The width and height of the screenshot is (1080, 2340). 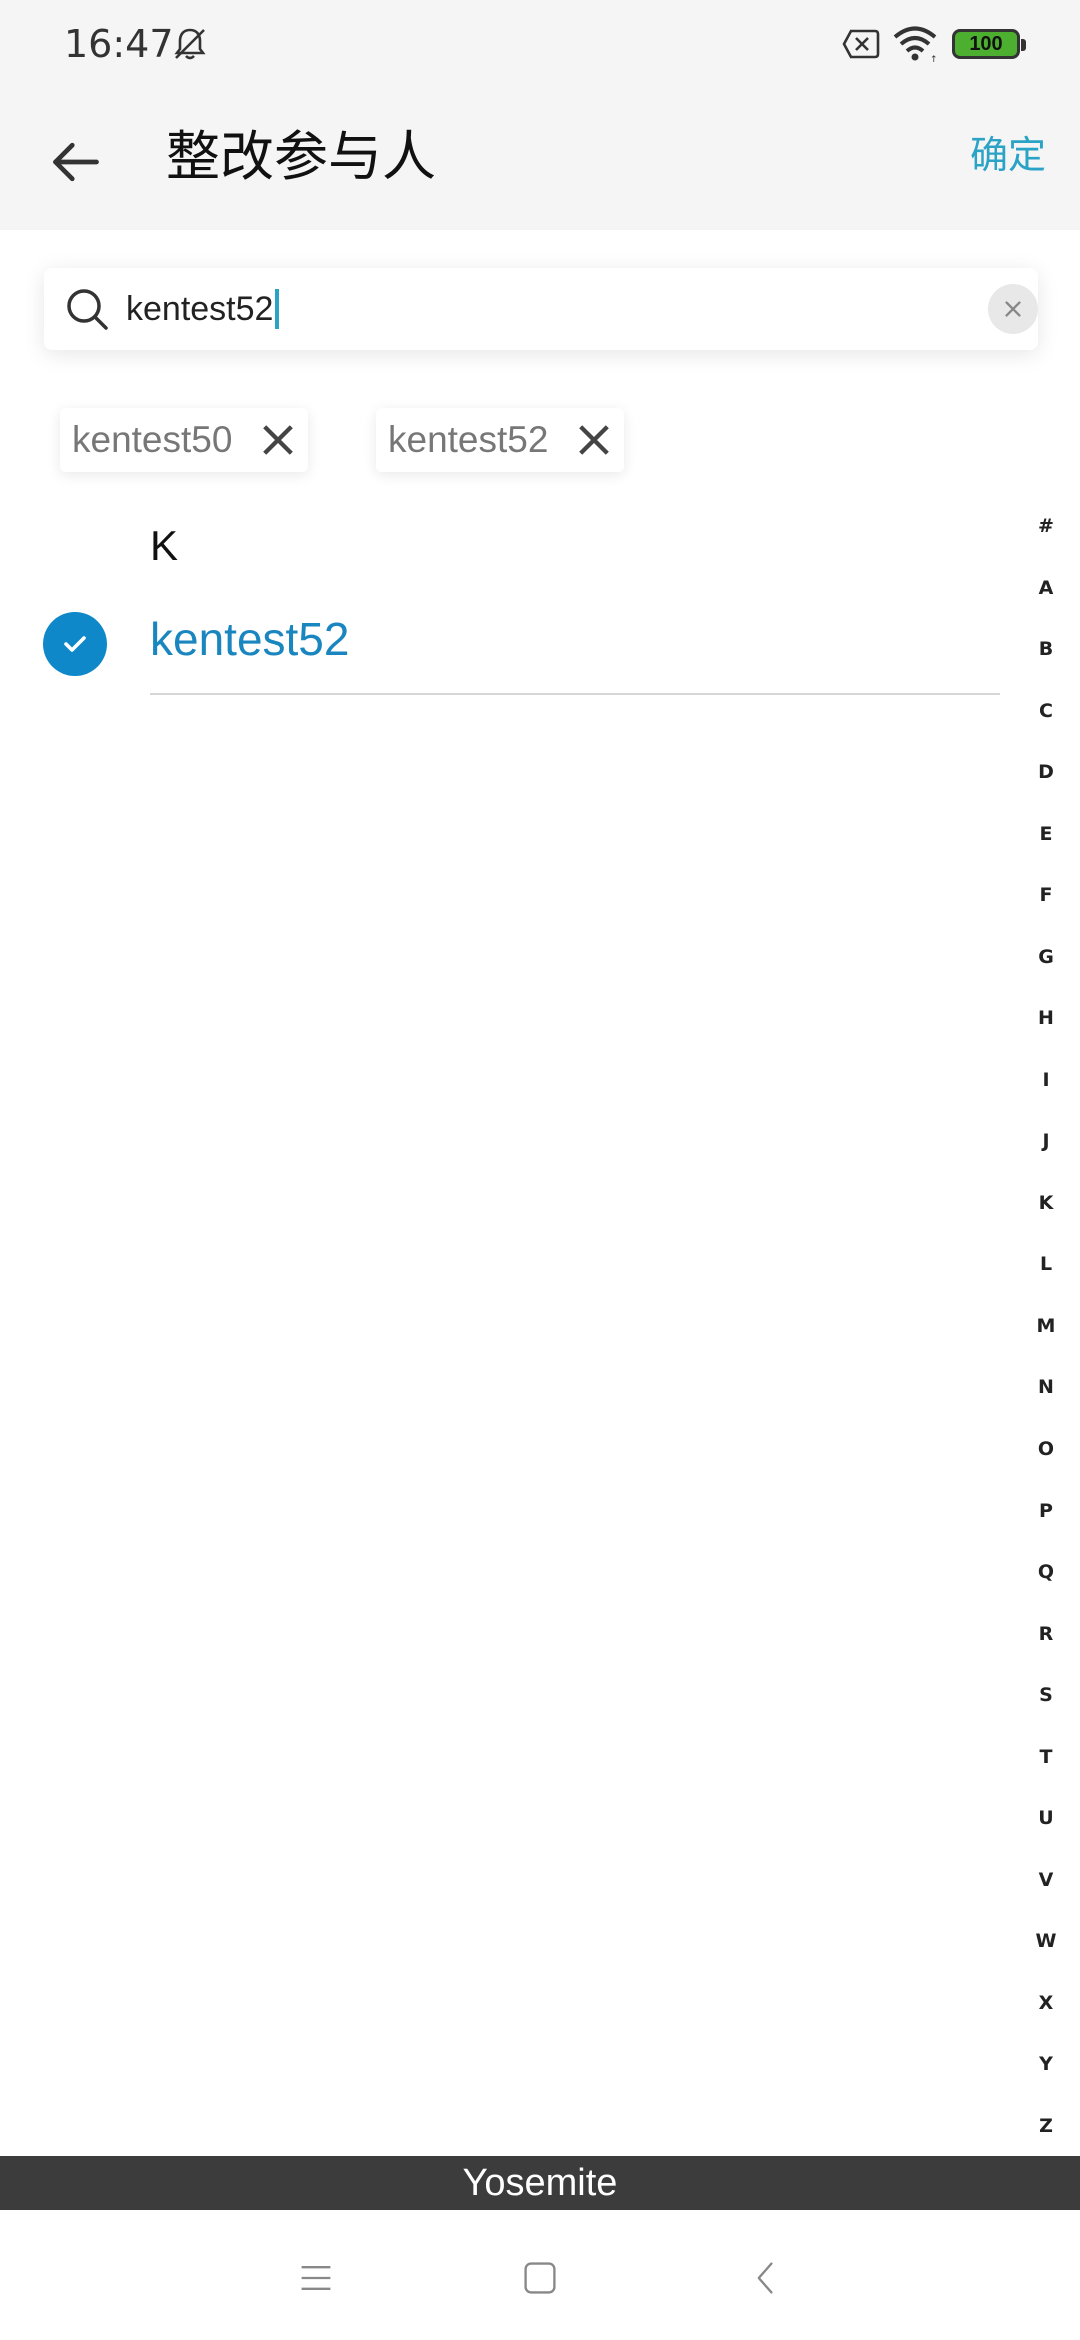 What do you see at coordinates (1008, 156) in the screenshot?
I see `confirm-button: 确定` at bounding box center [1008, 156].